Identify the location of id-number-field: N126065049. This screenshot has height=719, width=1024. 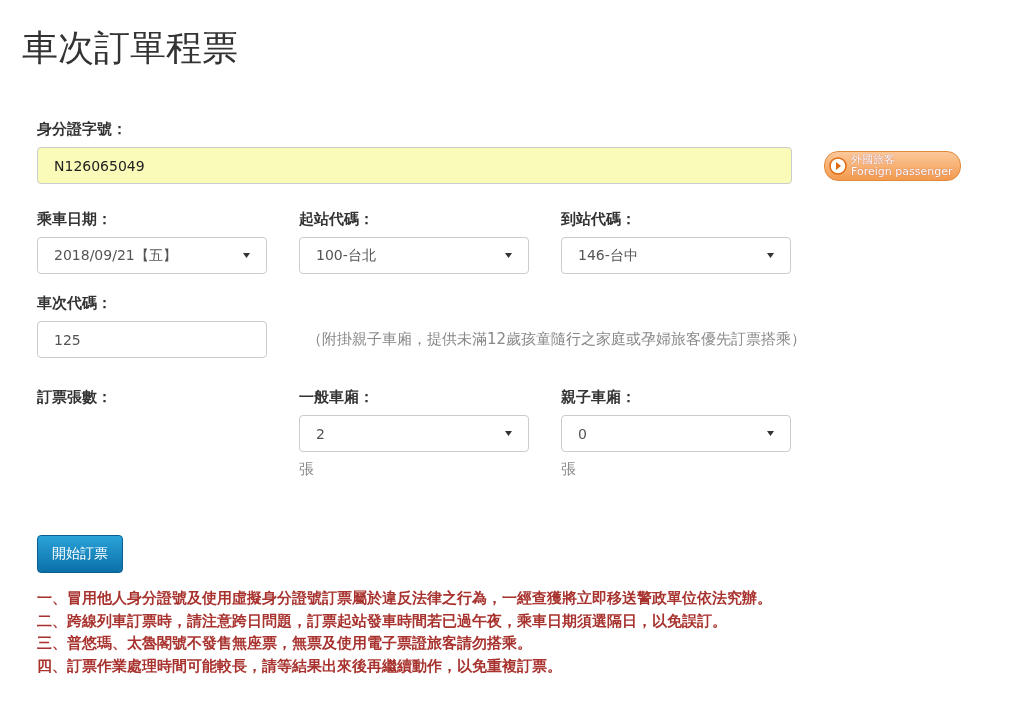
(414, 165).